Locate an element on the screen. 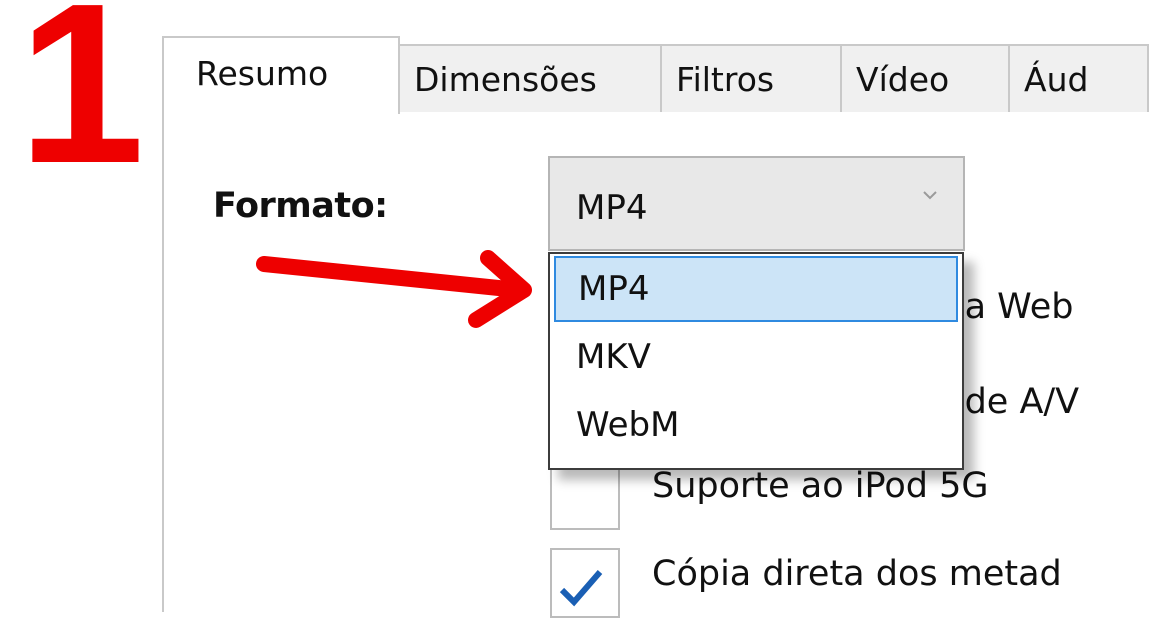 Image resolution: width=1149 pixels, height=618 pixels. step-number-annotation: 1 is located at coordinates (81, 105).